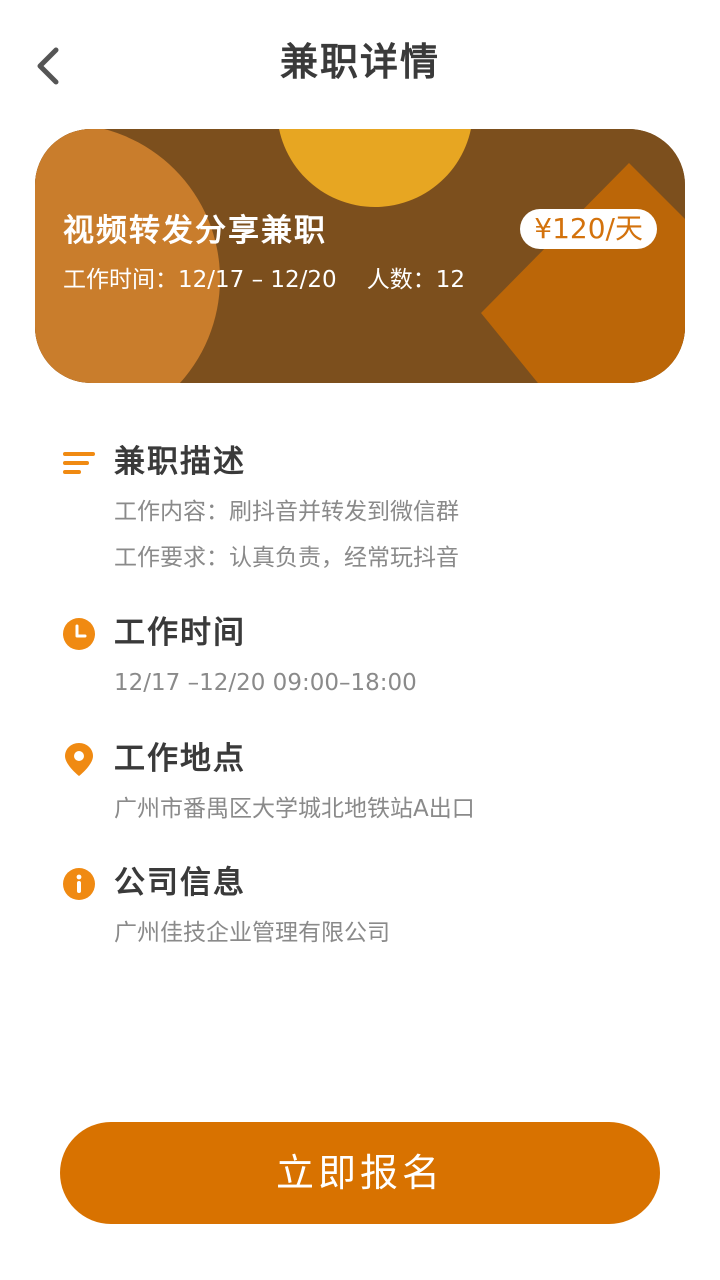 This screenshot has height=1280, width=720. Describe the element at coordinates (252, 933) in the screenshot. I see `company-name: 广州佳技企业管理有限公司` at that location.